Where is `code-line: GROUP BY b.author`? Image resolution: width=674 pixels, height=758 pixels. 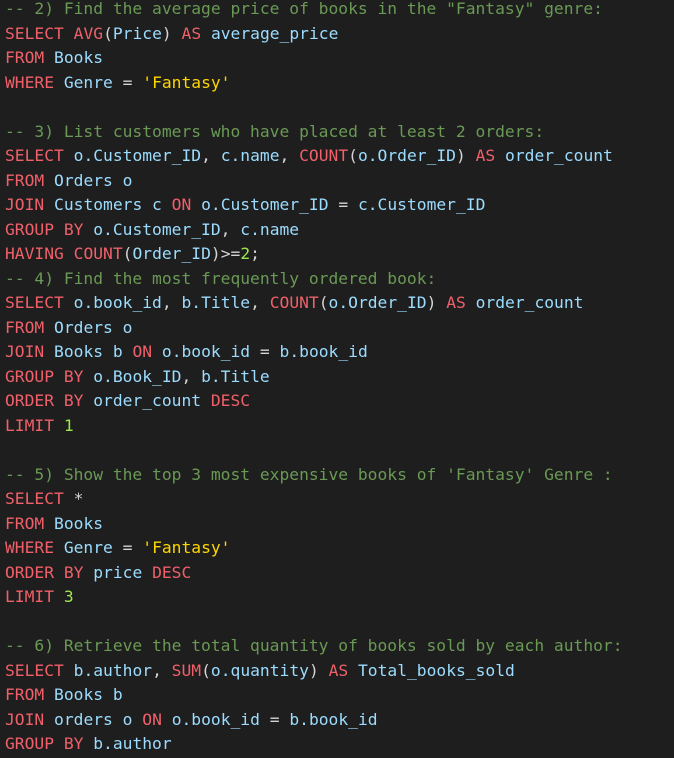
code-line: GROUP BY b.author is located at coordinates (339, 744).